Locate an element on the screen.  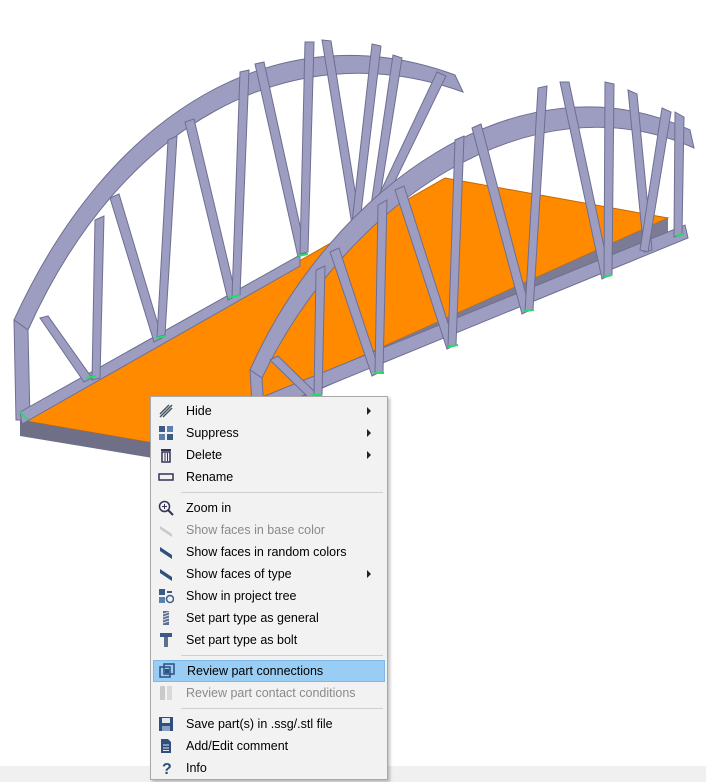
menu-item-review-part-contact-conditions: Review part contact conditions is located at coordinates (269, 693).